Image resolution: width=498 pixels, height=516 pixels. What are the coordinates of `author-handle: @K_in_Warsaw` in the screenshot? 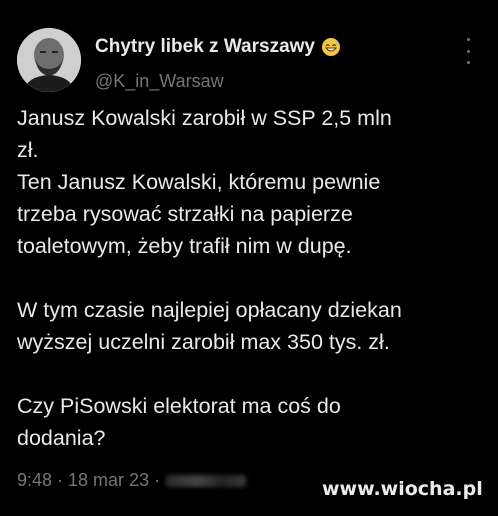 It's located at (159, 81).